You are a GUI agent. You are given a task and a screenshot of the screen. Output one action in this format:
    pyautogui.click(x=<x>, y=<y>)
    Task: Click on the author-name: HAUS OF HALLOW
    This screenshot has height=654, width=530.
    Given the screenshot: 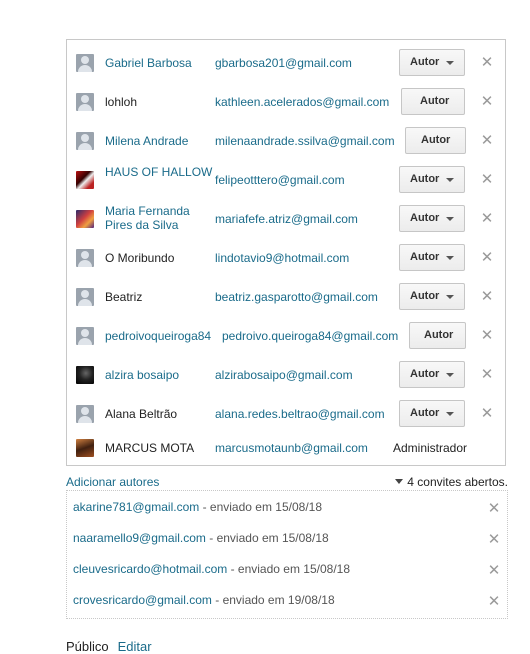 What is the action you would take?
    pyautogui.click(x=159, y=172)
    